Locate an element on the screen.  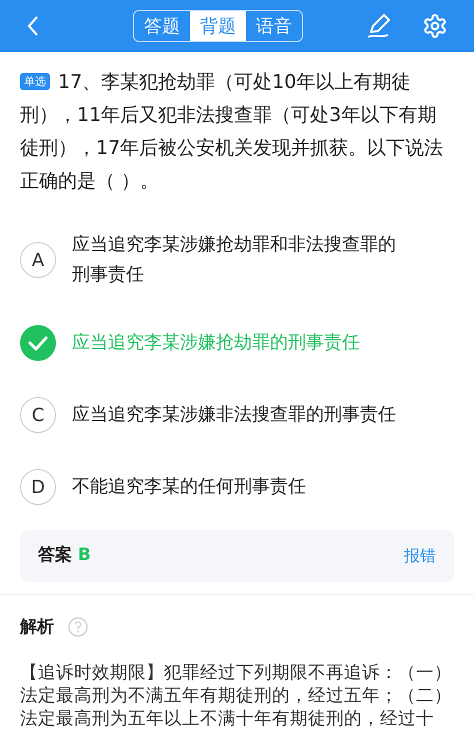
option-letter: C is located at coordinates (38, 415).